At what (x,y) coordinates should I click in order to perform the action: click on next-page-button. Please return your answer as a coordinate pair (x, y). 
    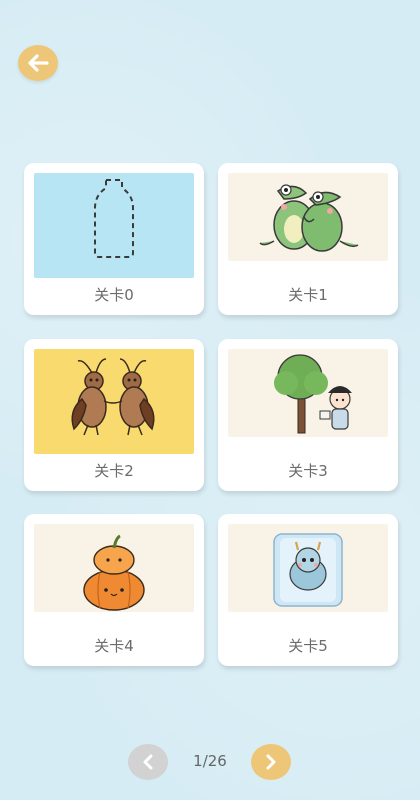
    Looking at the image, I should click on (271, 762).